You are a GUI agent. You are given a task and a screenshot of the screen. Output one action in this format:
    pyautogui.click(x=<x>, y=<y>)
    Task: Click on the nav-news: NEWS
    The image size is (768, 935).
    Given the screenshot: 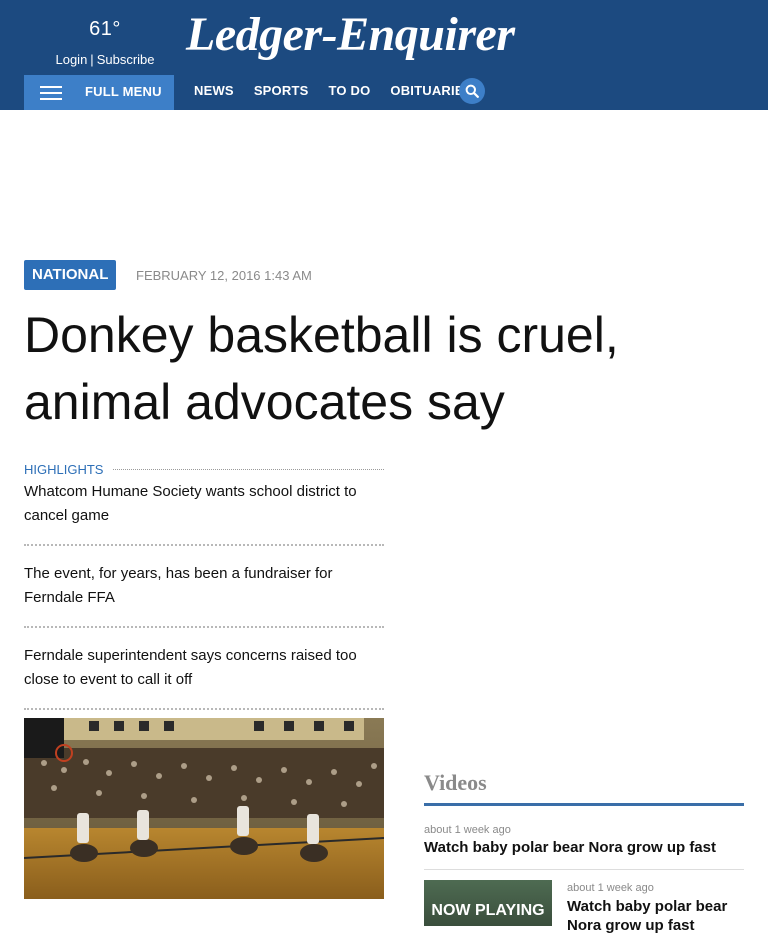 What is the action you would take?
    pyautogui.click(x=214, y=93)
    